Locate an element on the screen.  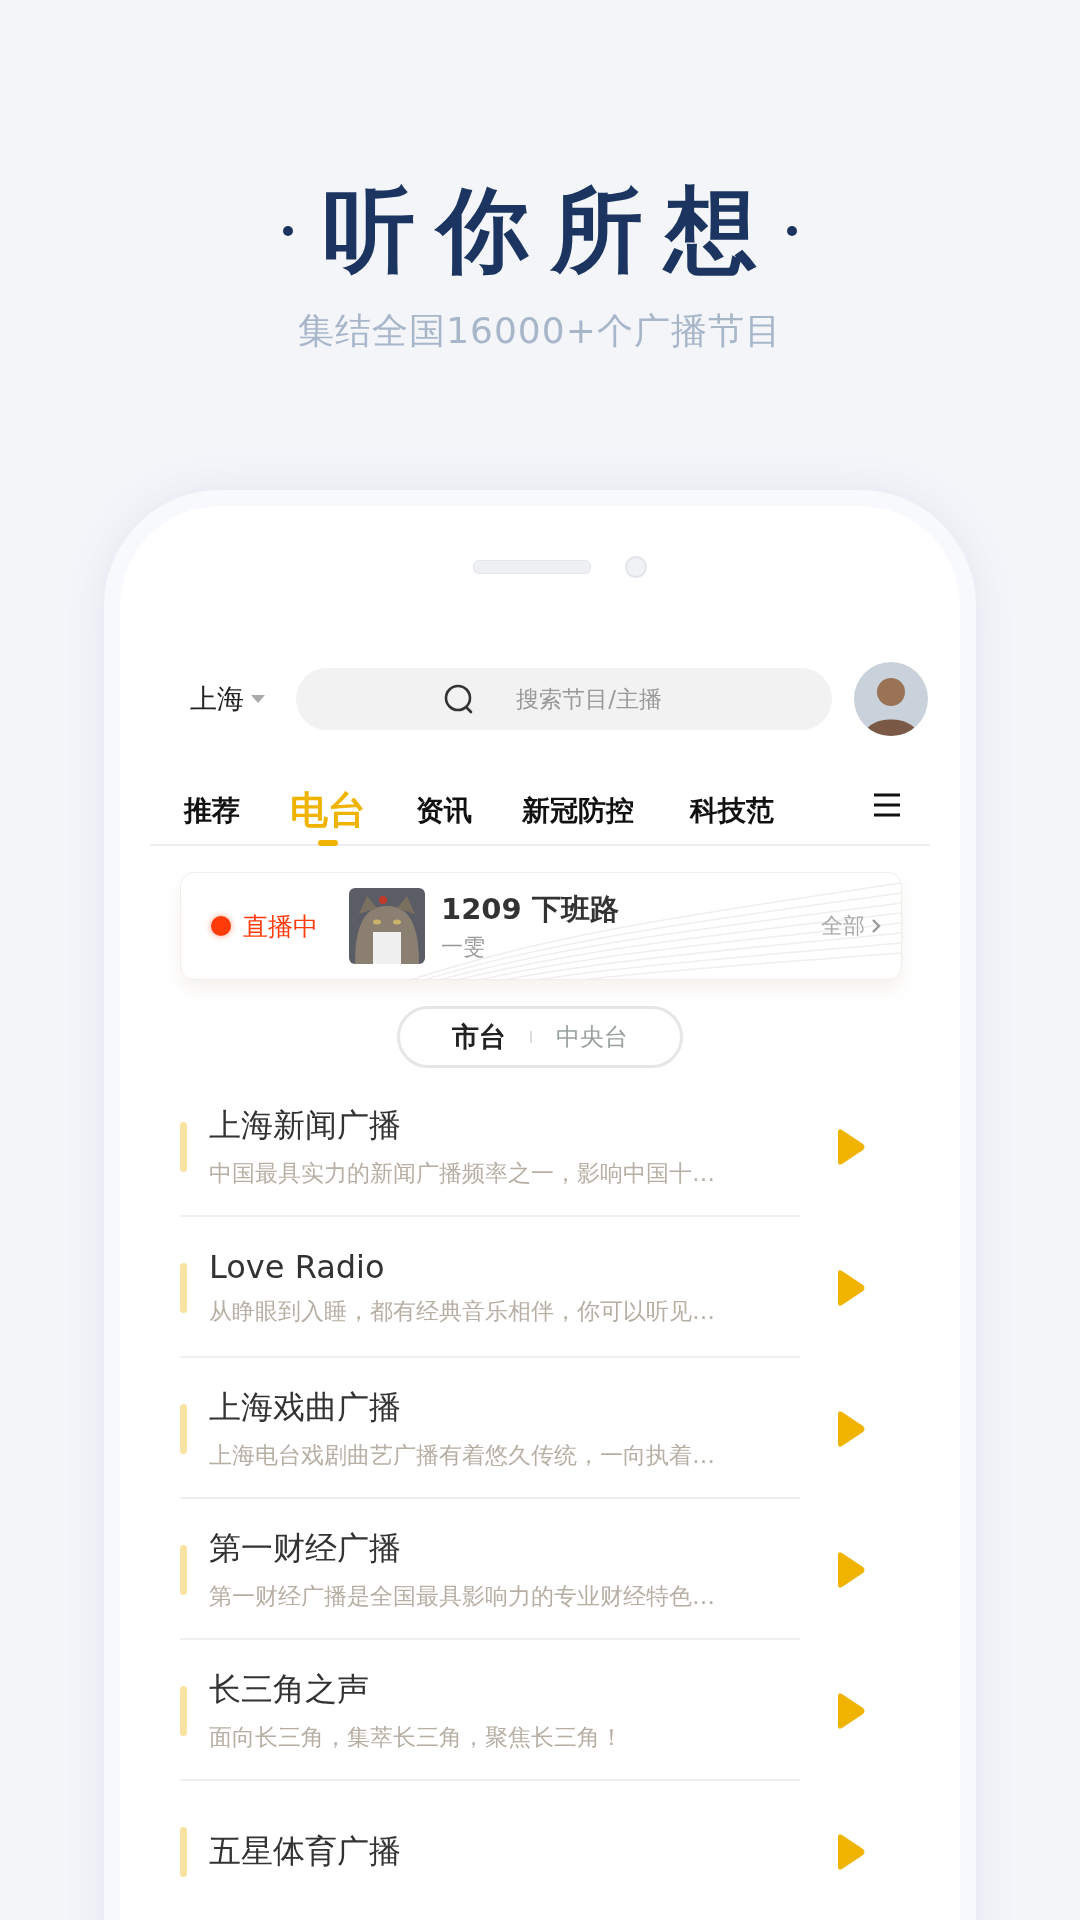
segment-tab: 市台 is located at coordinates (479, 1037).